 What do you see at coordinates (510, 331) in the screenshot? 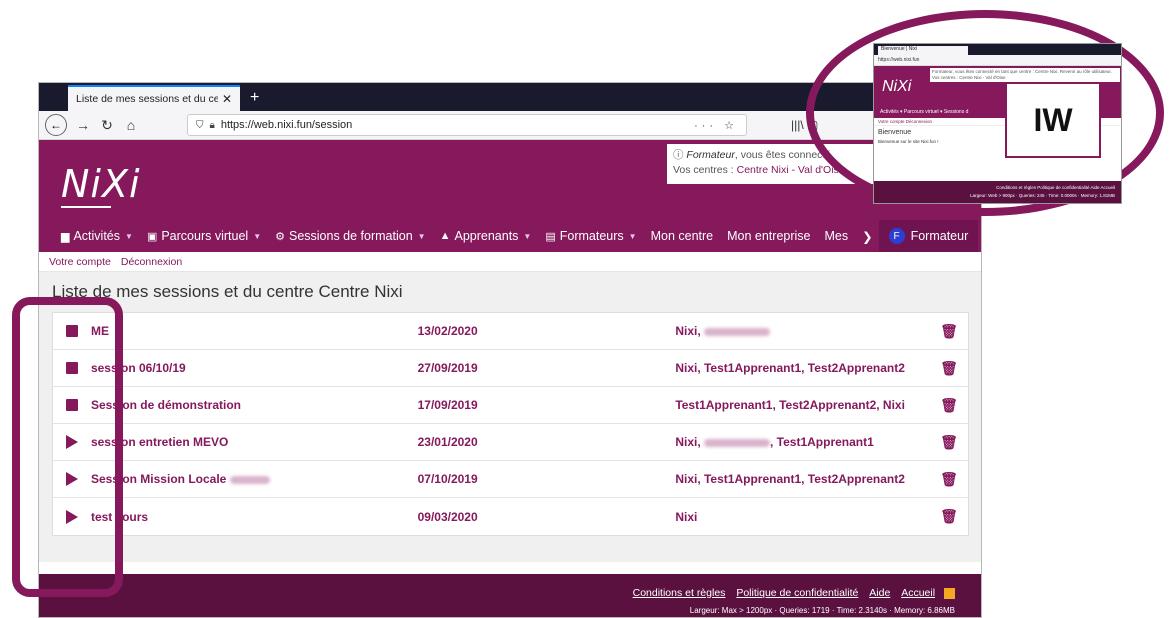
I see `table-row: ME 13/02/2020 Nixi, 🗑︎` at bounding box center [510, 331].